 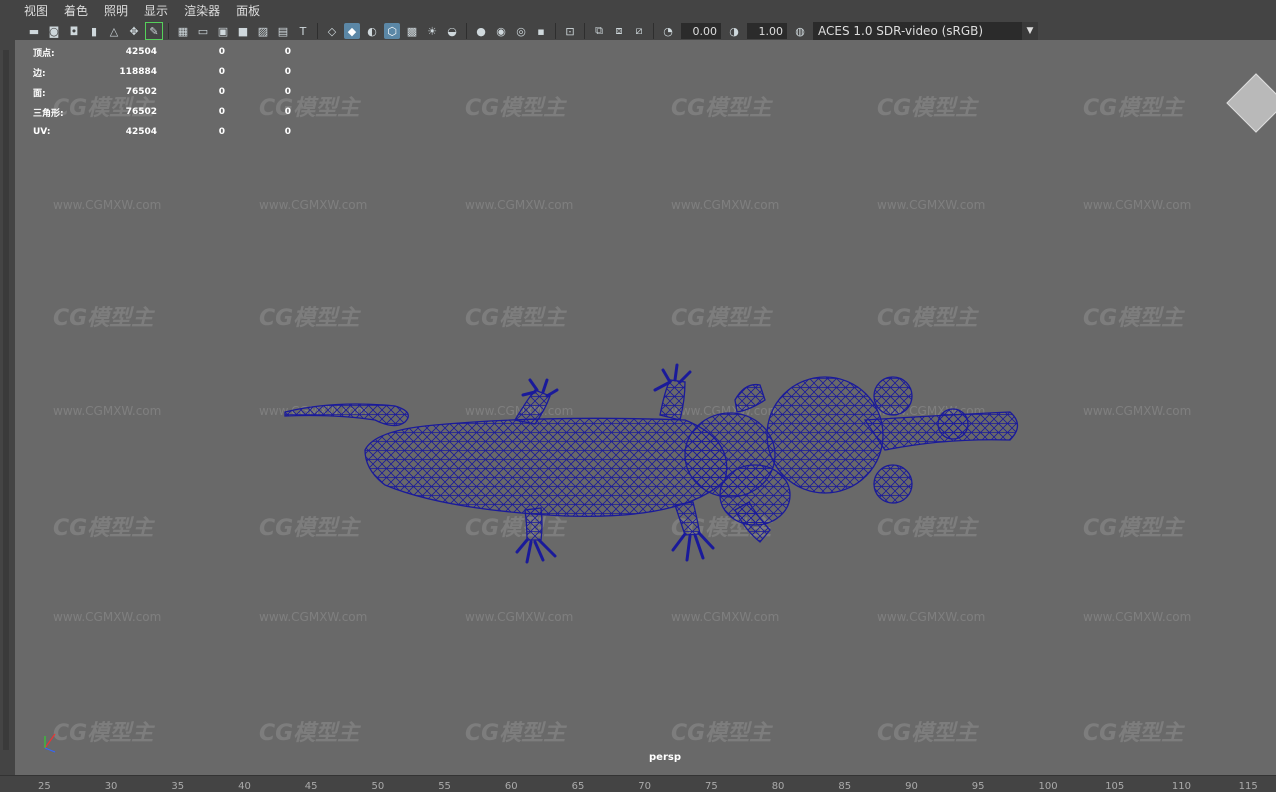 I want to click on ruler-tick: 35, so click(x=178, y=786).